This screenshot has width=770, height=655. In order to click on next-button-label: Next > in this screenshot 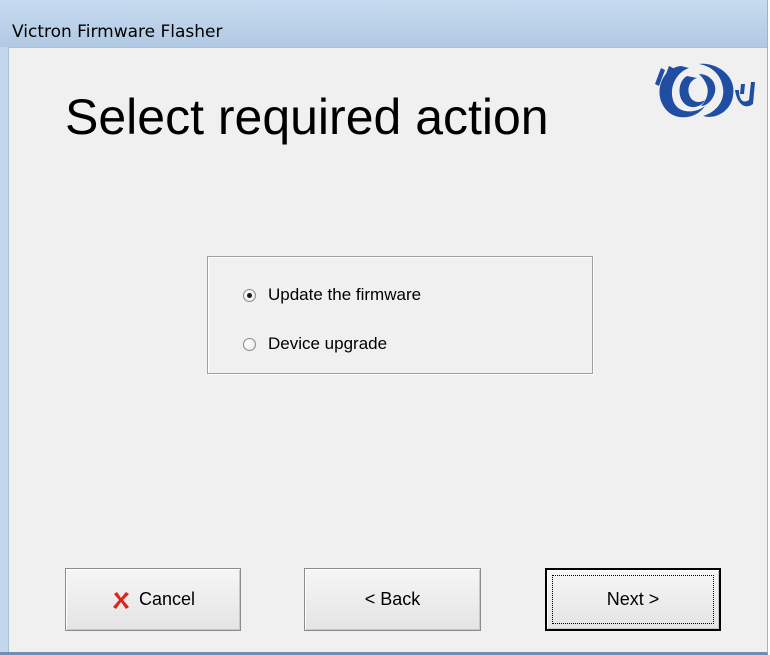, I will do `click(633, 599)`.